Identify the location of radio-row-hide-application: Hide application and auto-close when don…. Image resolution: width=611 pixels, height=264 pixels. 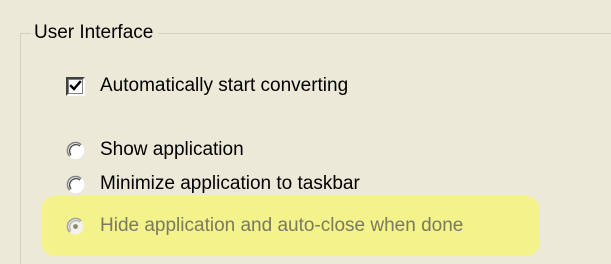
(264, 226).